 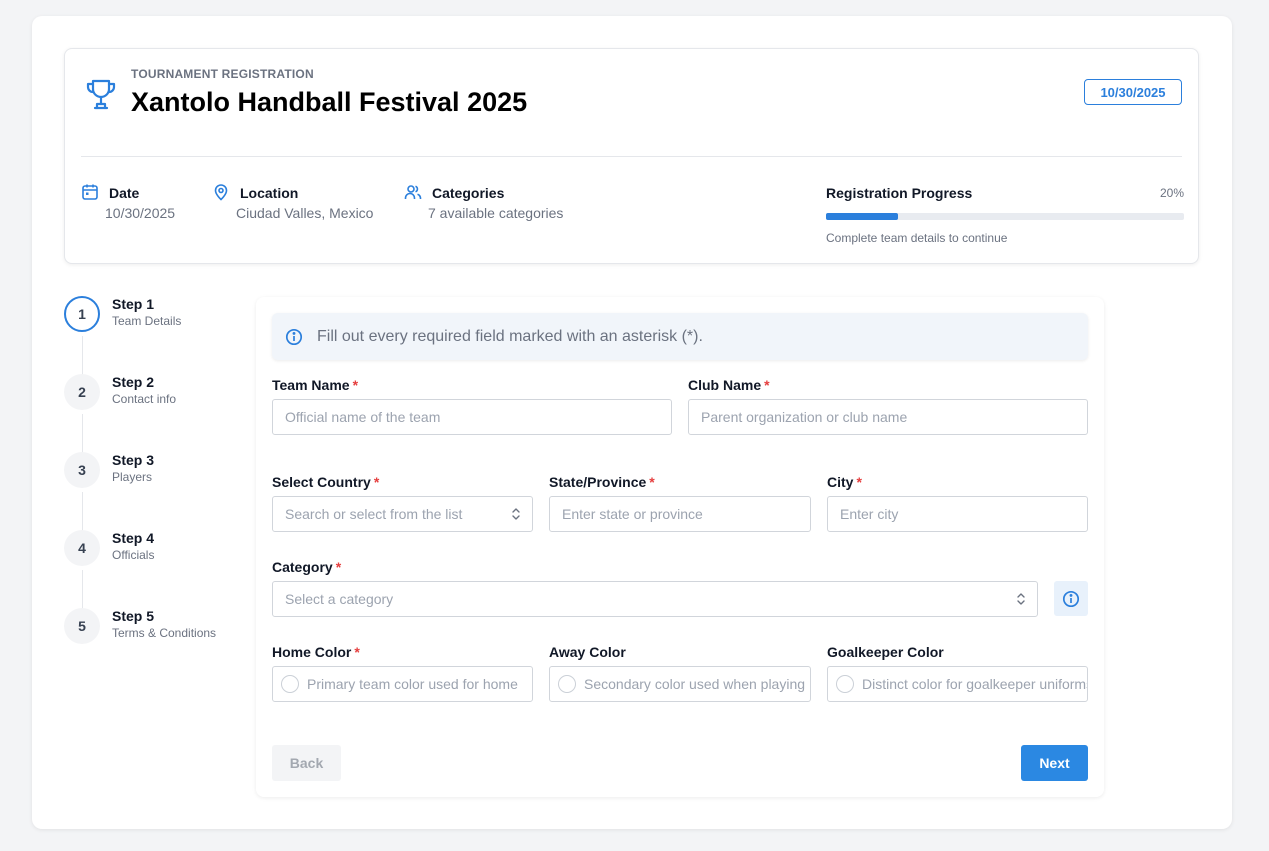 I want to click on step-number: 3, so click(x=82, y=470).